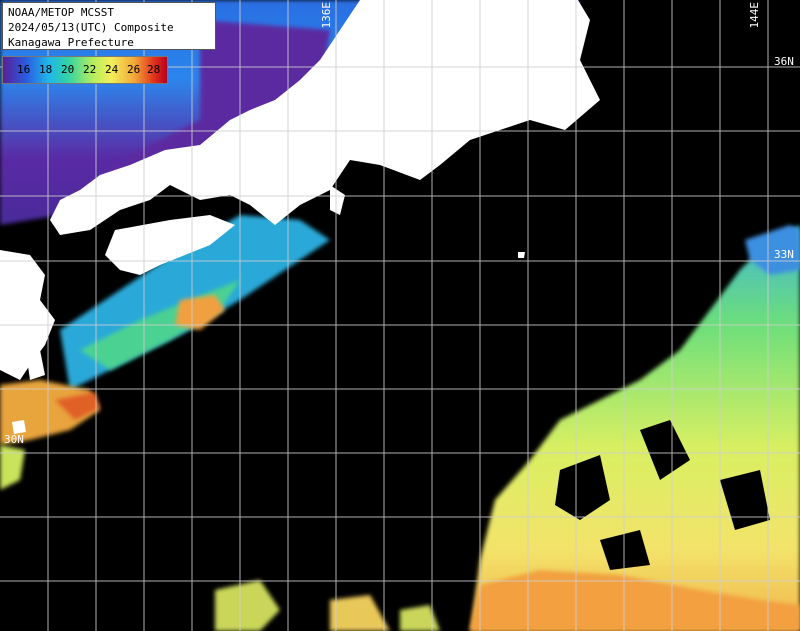  Describe the element at coordinates (71, 42) in the screenshot. I see `title-line-3: Kanagawa Prefecture` at that location.